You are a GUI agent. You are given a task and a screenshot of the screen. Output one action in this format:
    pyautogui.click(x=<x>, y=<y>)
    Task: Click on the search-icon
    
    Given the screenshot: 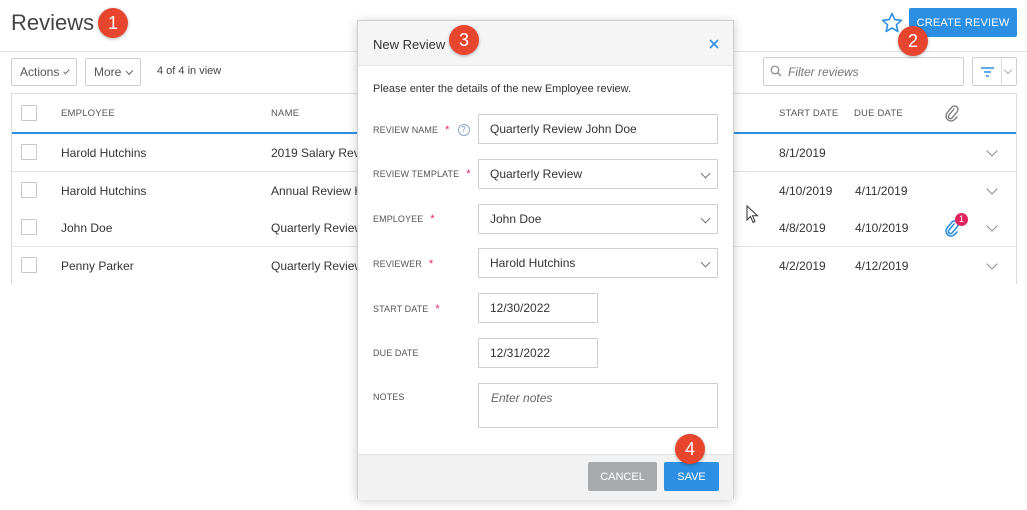 What is the action you would take?
    pyautogui.click(x=776, y=71)
    